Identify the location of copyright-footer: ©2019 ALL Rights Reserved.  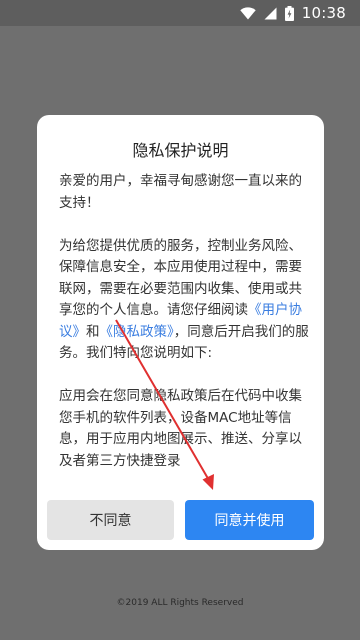
(180, 603).